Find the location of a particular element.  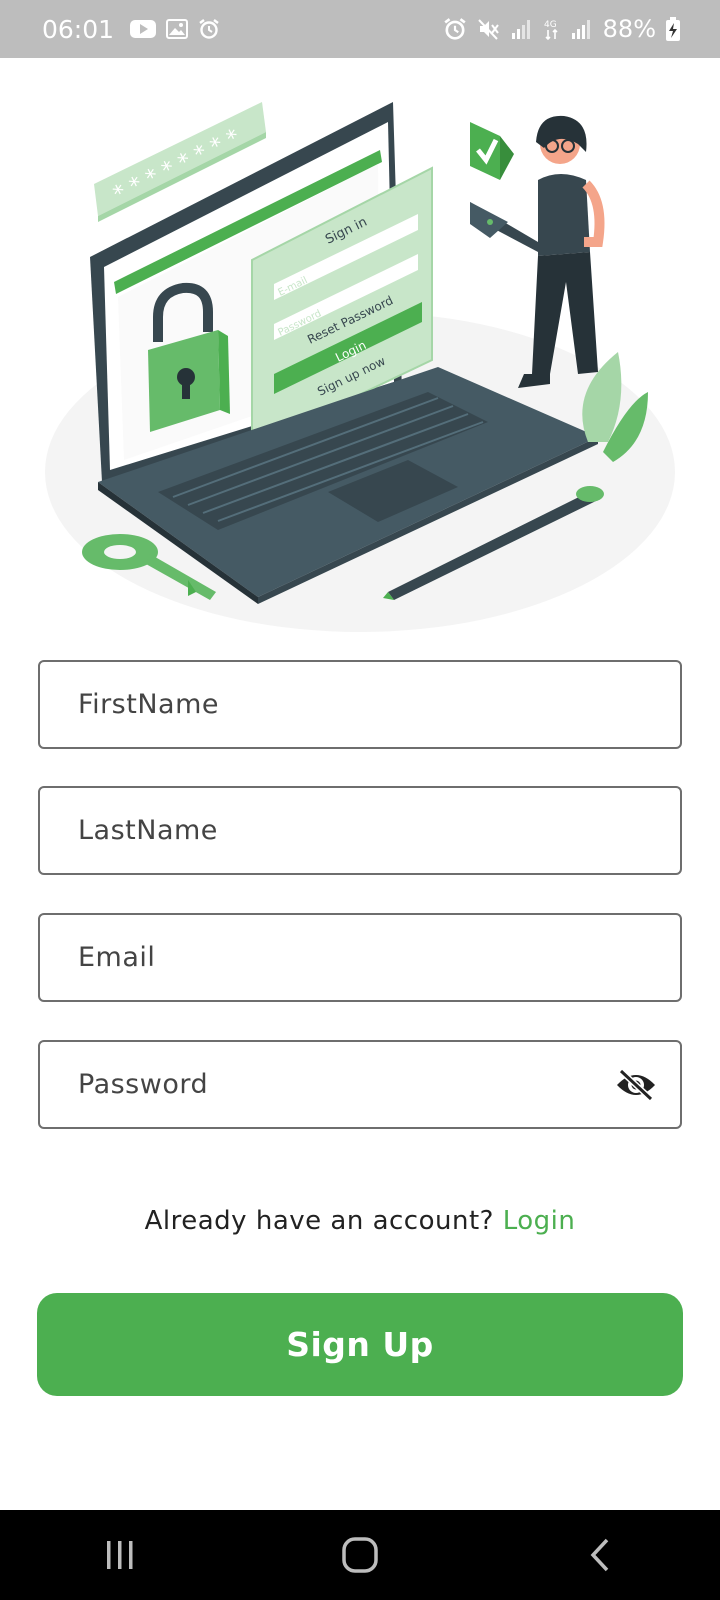

youtube-icon is located at coordinates (143, 29).